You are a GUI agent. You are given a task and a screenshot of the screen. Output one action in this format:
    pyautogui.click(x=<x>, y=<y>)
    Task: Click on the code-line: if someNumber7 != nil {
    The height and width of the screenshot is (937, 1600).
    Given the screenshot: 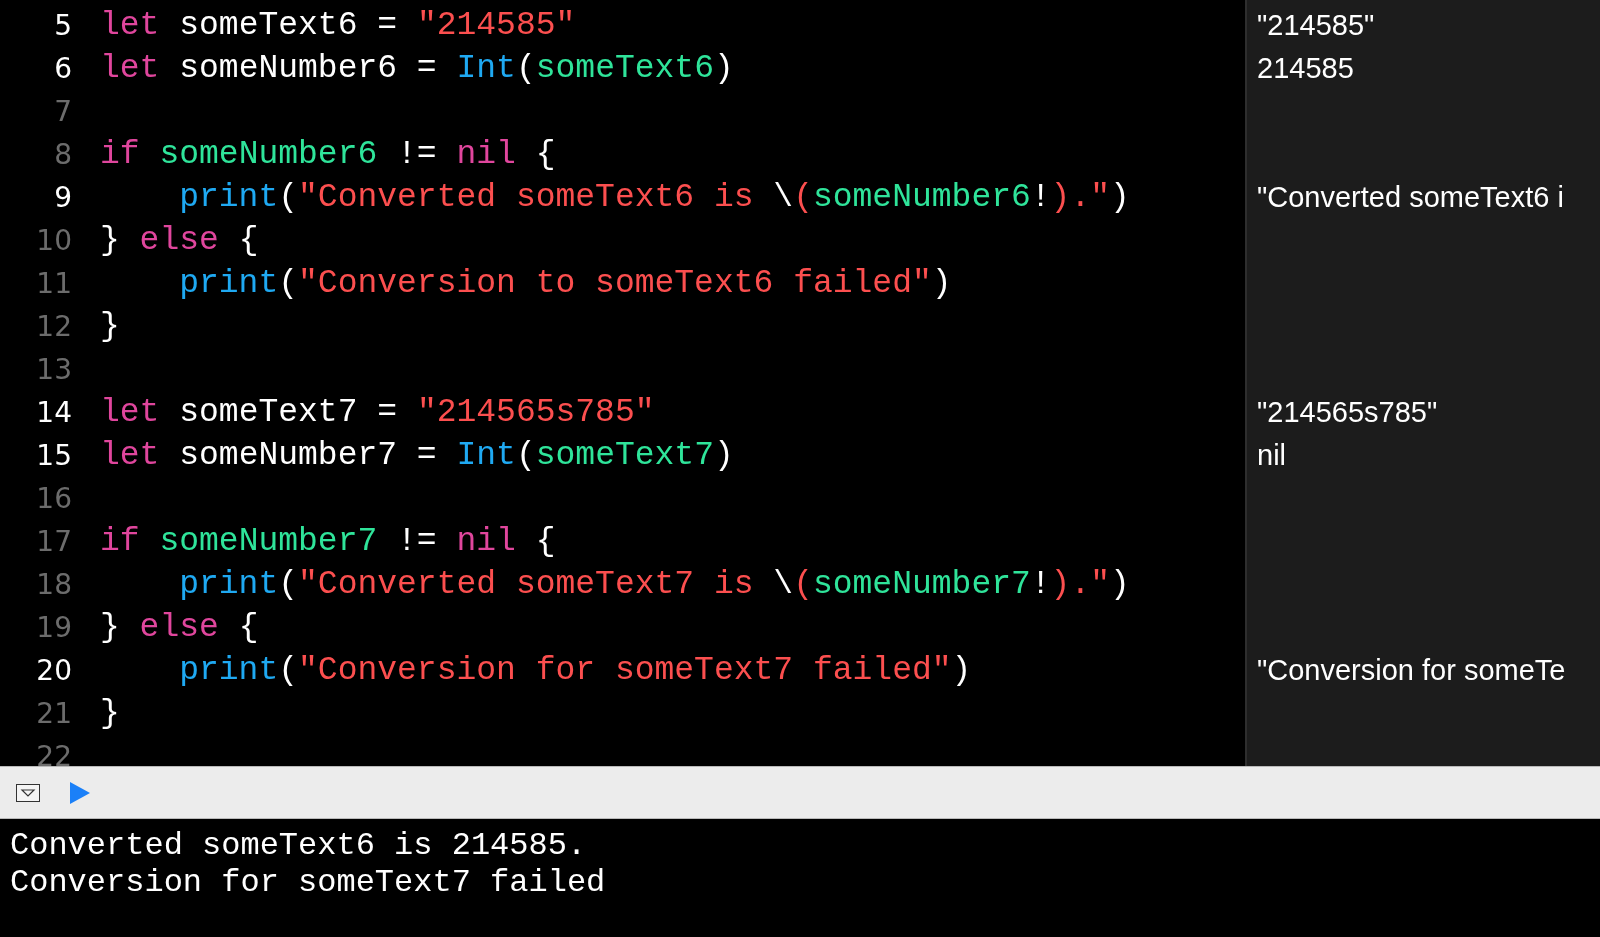 What is the action you would take?
    pyautogui.click(x=328, y=541)
    